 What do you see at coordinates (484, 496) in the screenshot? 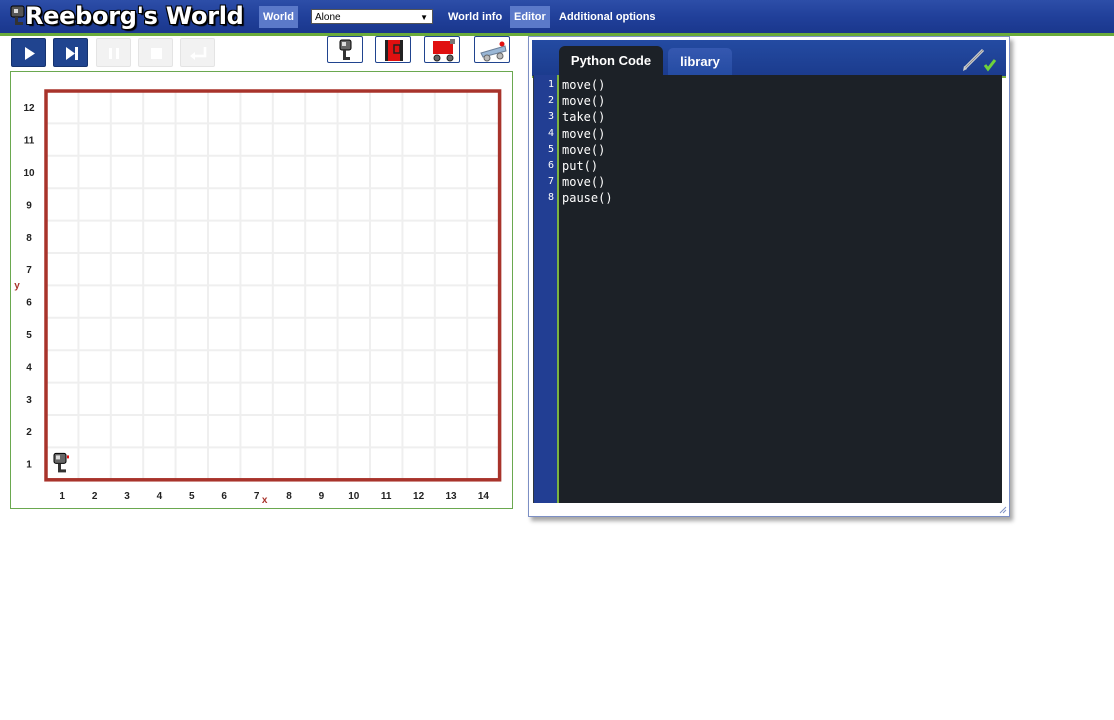
I see `x-tick-label: 14` at bounding box center [484, 496].